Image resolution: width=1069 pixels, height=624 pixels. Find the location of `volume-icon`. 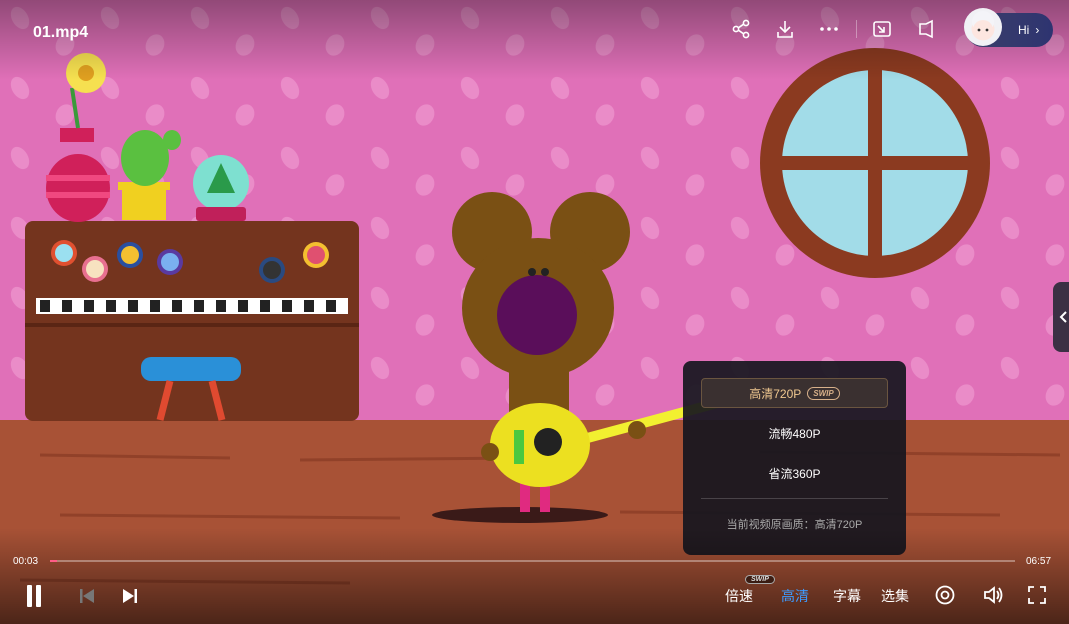

volume-icon is located at coordinates (993, 595).